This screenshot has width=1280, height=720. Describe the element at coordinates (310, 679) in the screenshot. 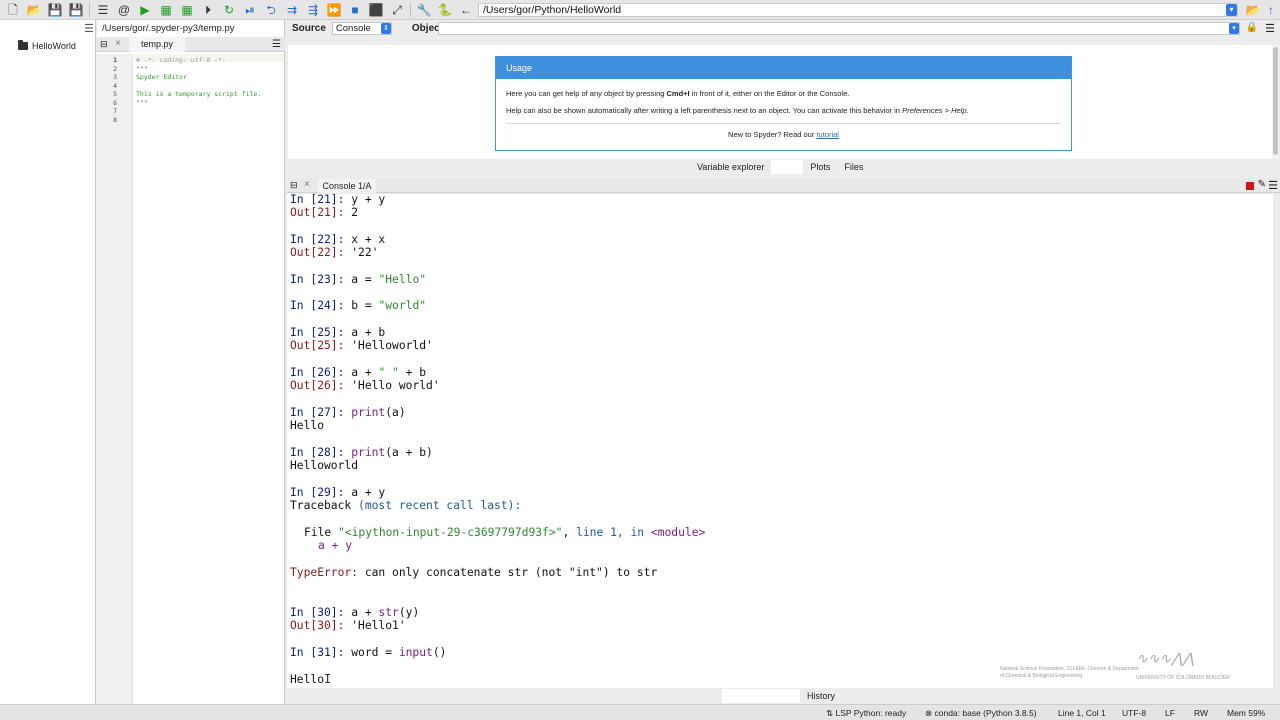

I see `console-input-line: HelloI` at that location.